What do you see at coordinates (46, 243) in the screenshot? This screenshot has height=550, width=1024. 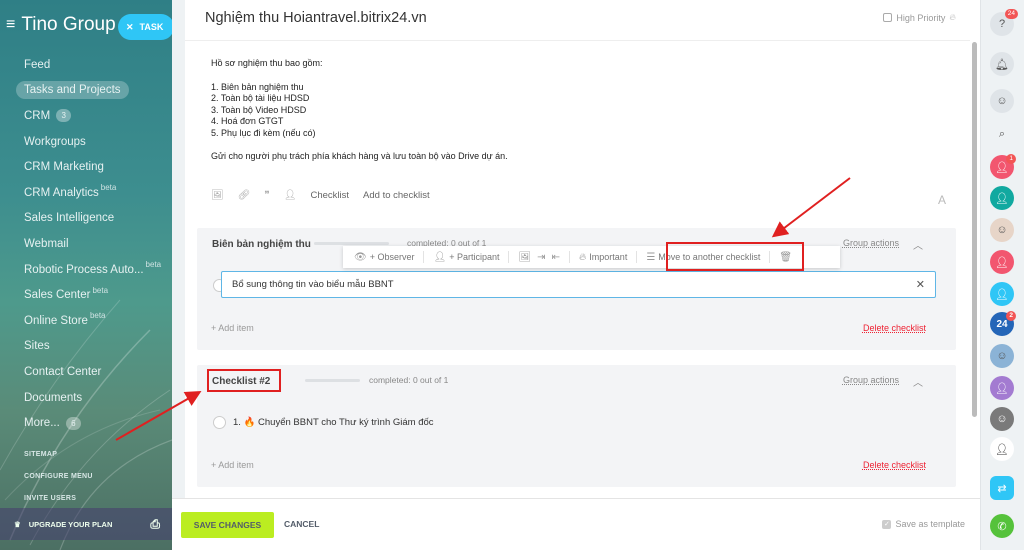 I see `sidebar-item-label: Webmail` at bounding box center [46, 243].